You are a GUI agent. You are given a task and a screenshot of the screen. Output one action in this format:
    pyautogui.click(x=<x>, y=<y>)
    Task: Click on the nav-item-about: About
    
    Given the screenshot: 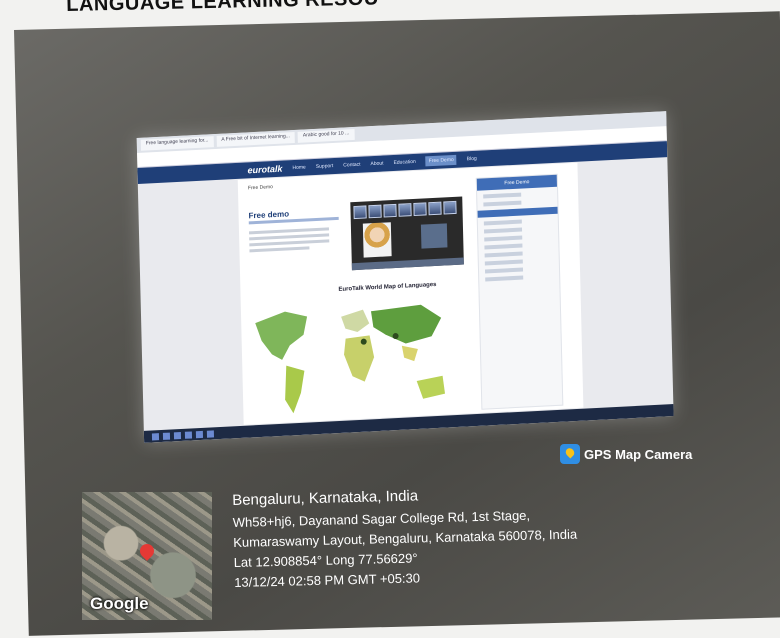 What is the action you would take?
    pyautogui.click(x=376, y=164)
    